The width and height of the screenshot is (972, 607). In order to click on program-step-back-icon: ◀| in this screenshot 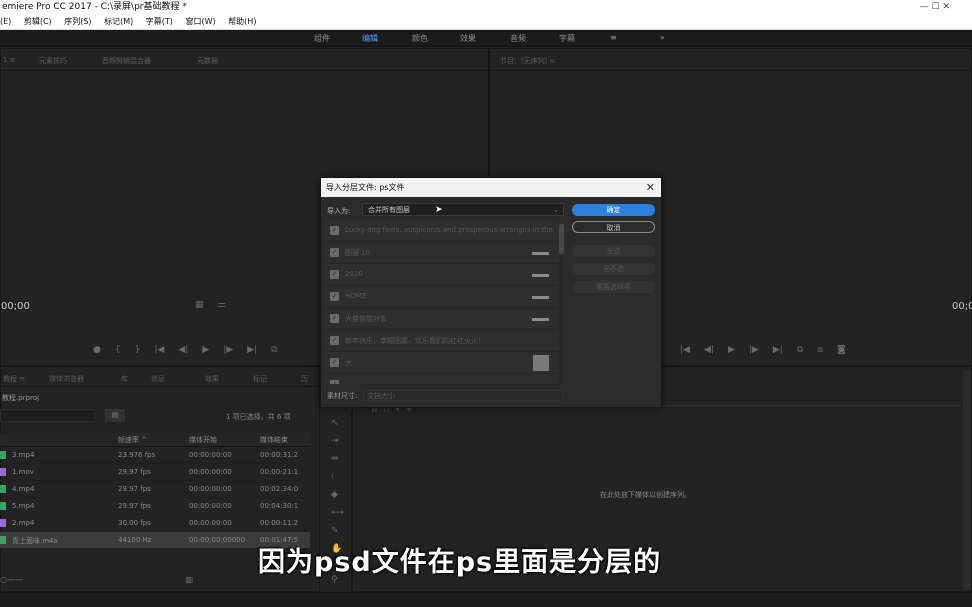, I will do `click(709, 350)`.